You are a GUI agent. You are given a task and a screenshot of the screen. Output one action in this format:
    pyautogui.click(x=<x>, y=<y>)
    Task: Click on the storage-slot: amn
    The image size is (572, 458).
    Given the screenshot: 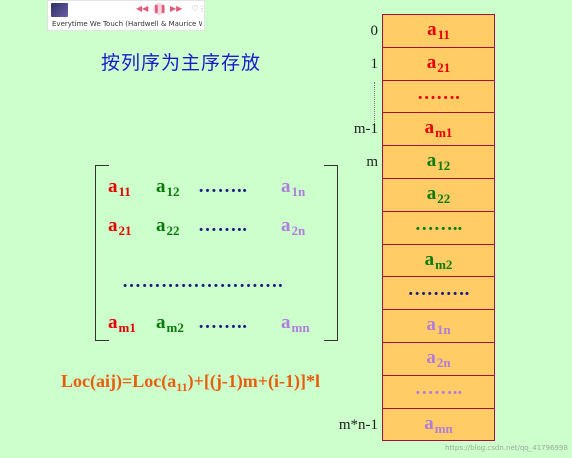 What is the action you would take?
    pyautogui.click(x=438, y=425)
    